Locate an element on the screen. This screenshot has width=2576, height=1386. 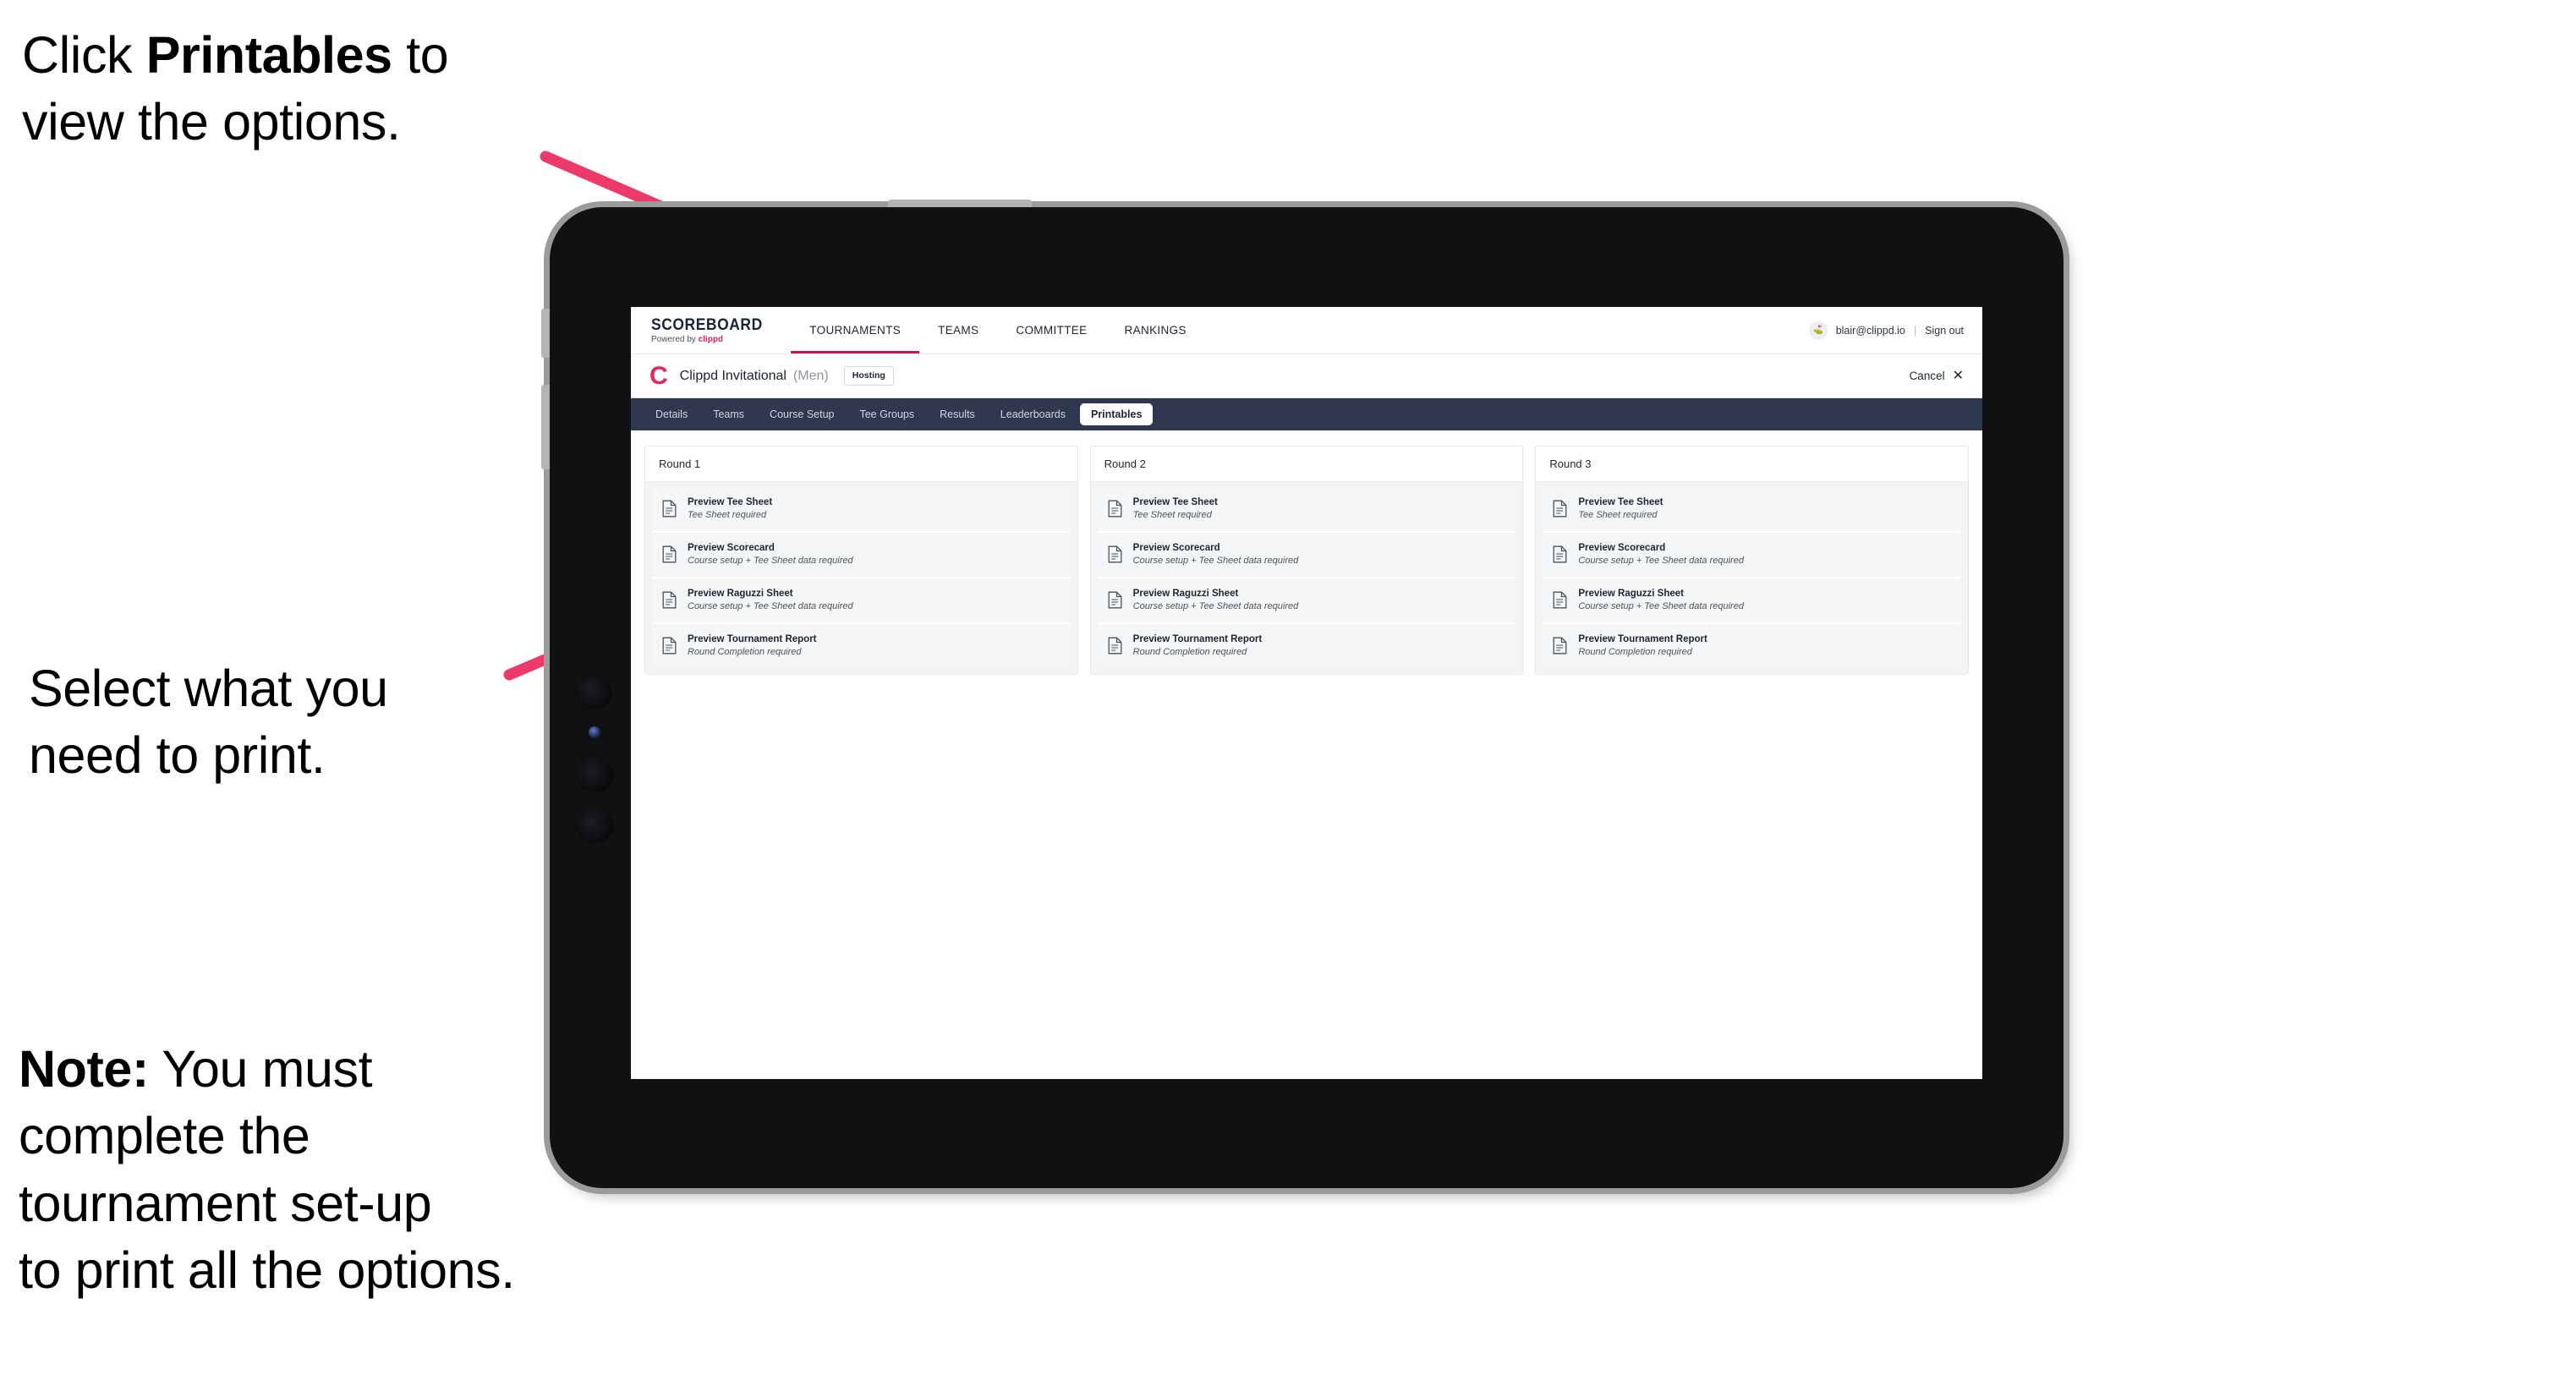
round-title-2: Round 2 is located at coordinates (1306, 464).